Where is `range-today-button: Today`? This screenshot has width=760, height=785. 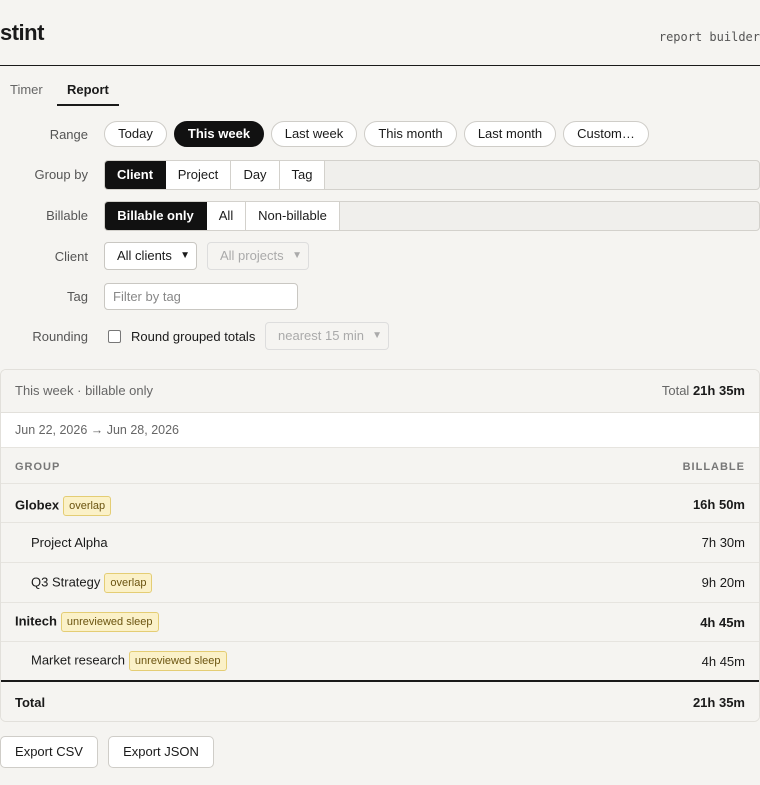 range-today-button: Today is located at coordinates (135, 134).